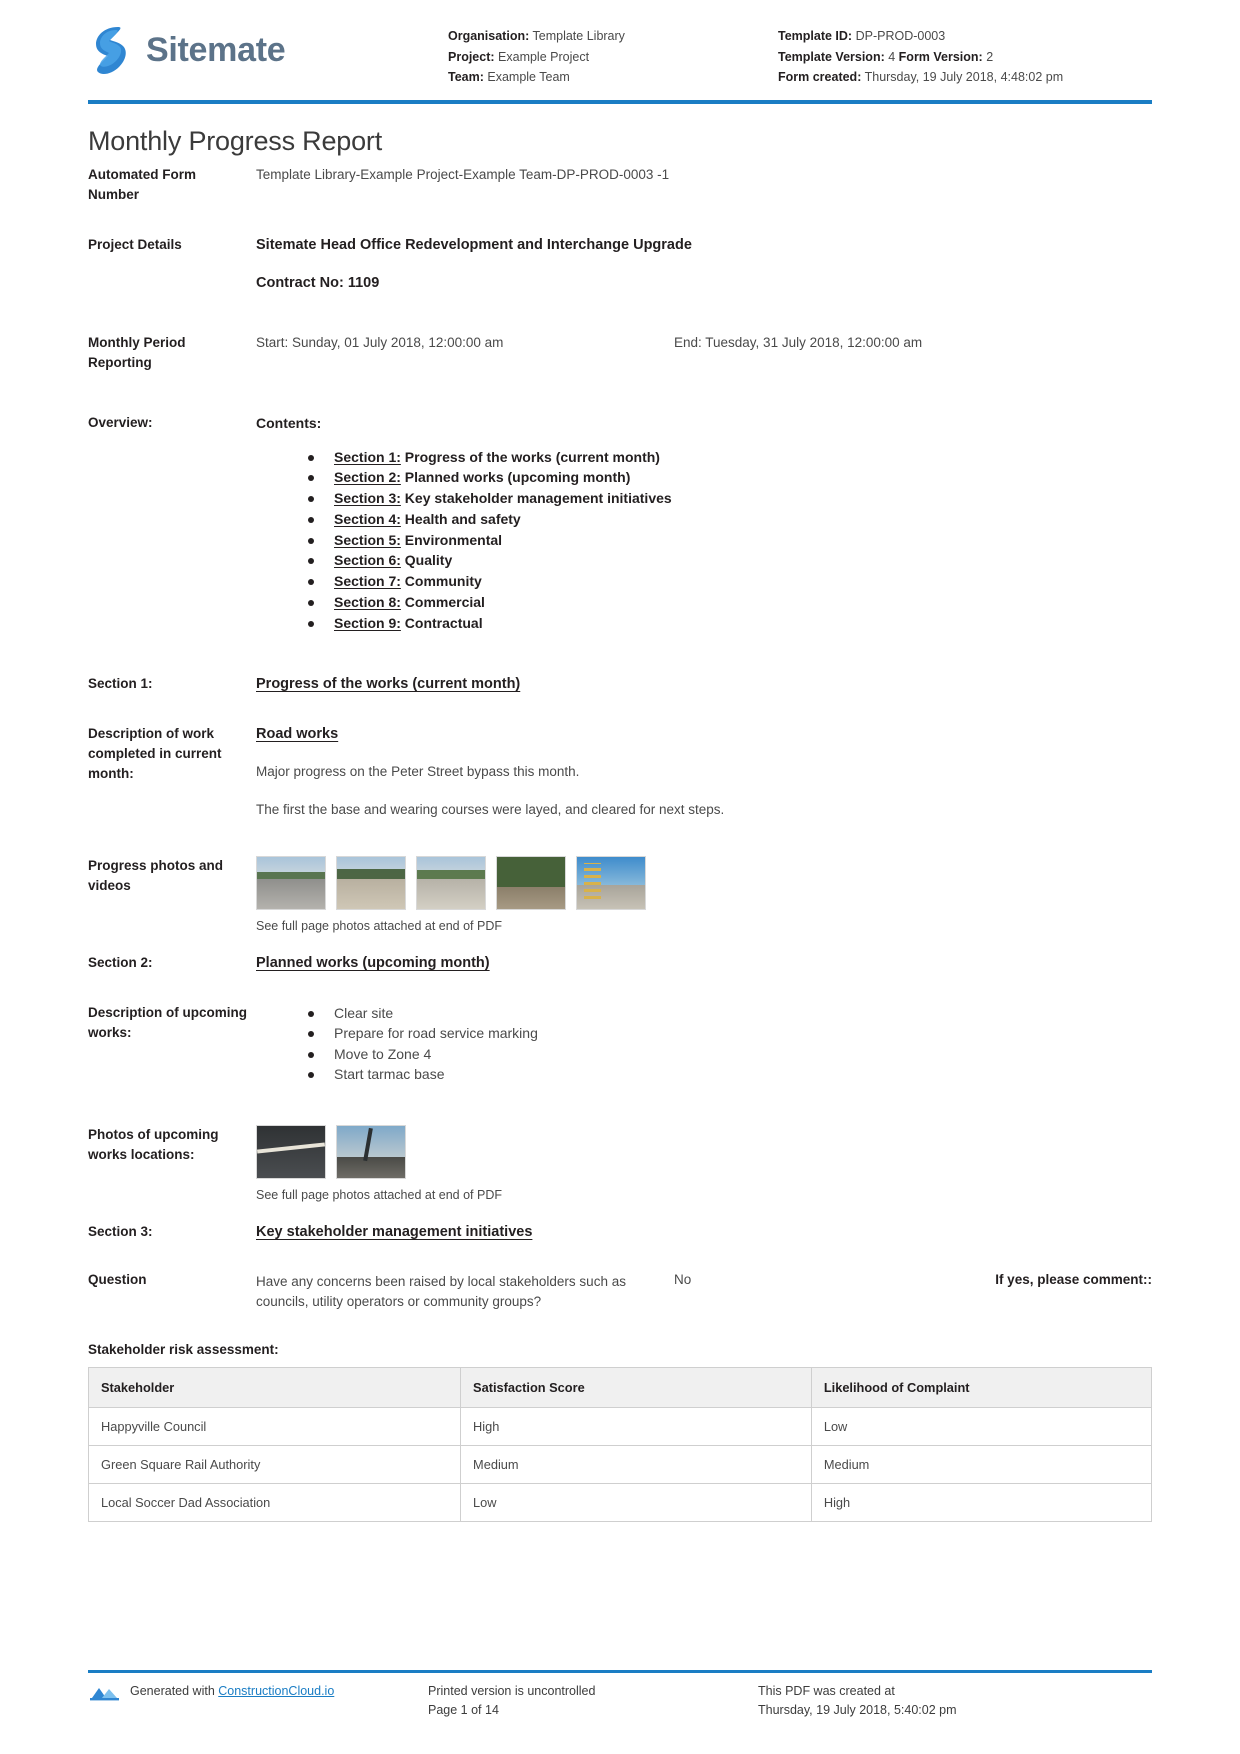  Describe the element at coordinates (276, 1691) in the screenshot. I see `construction-cloud-link: ConstructionCloud.io` at that location.